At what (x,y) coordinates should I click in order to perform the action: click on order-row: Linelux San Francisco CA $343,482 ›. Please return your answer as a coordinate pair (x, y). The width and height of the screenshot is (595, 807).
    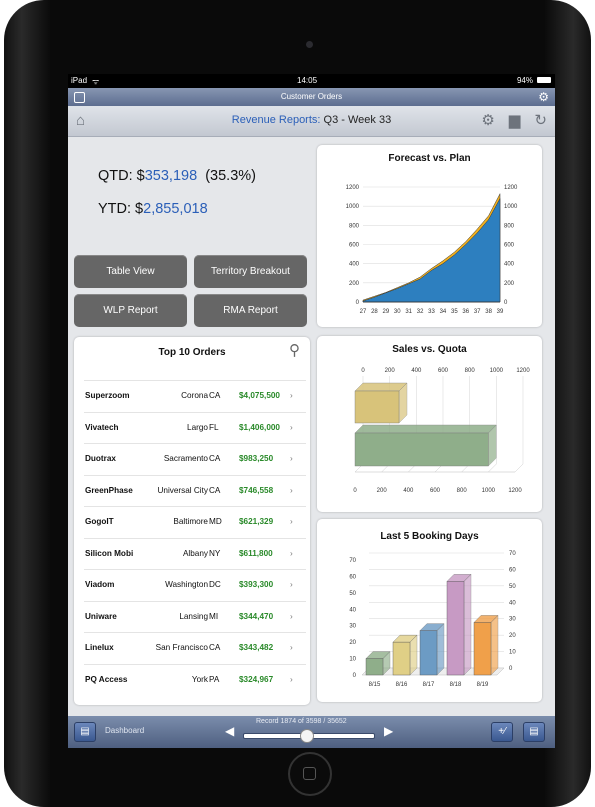
    Looking at the image, I should click on (195, 647).